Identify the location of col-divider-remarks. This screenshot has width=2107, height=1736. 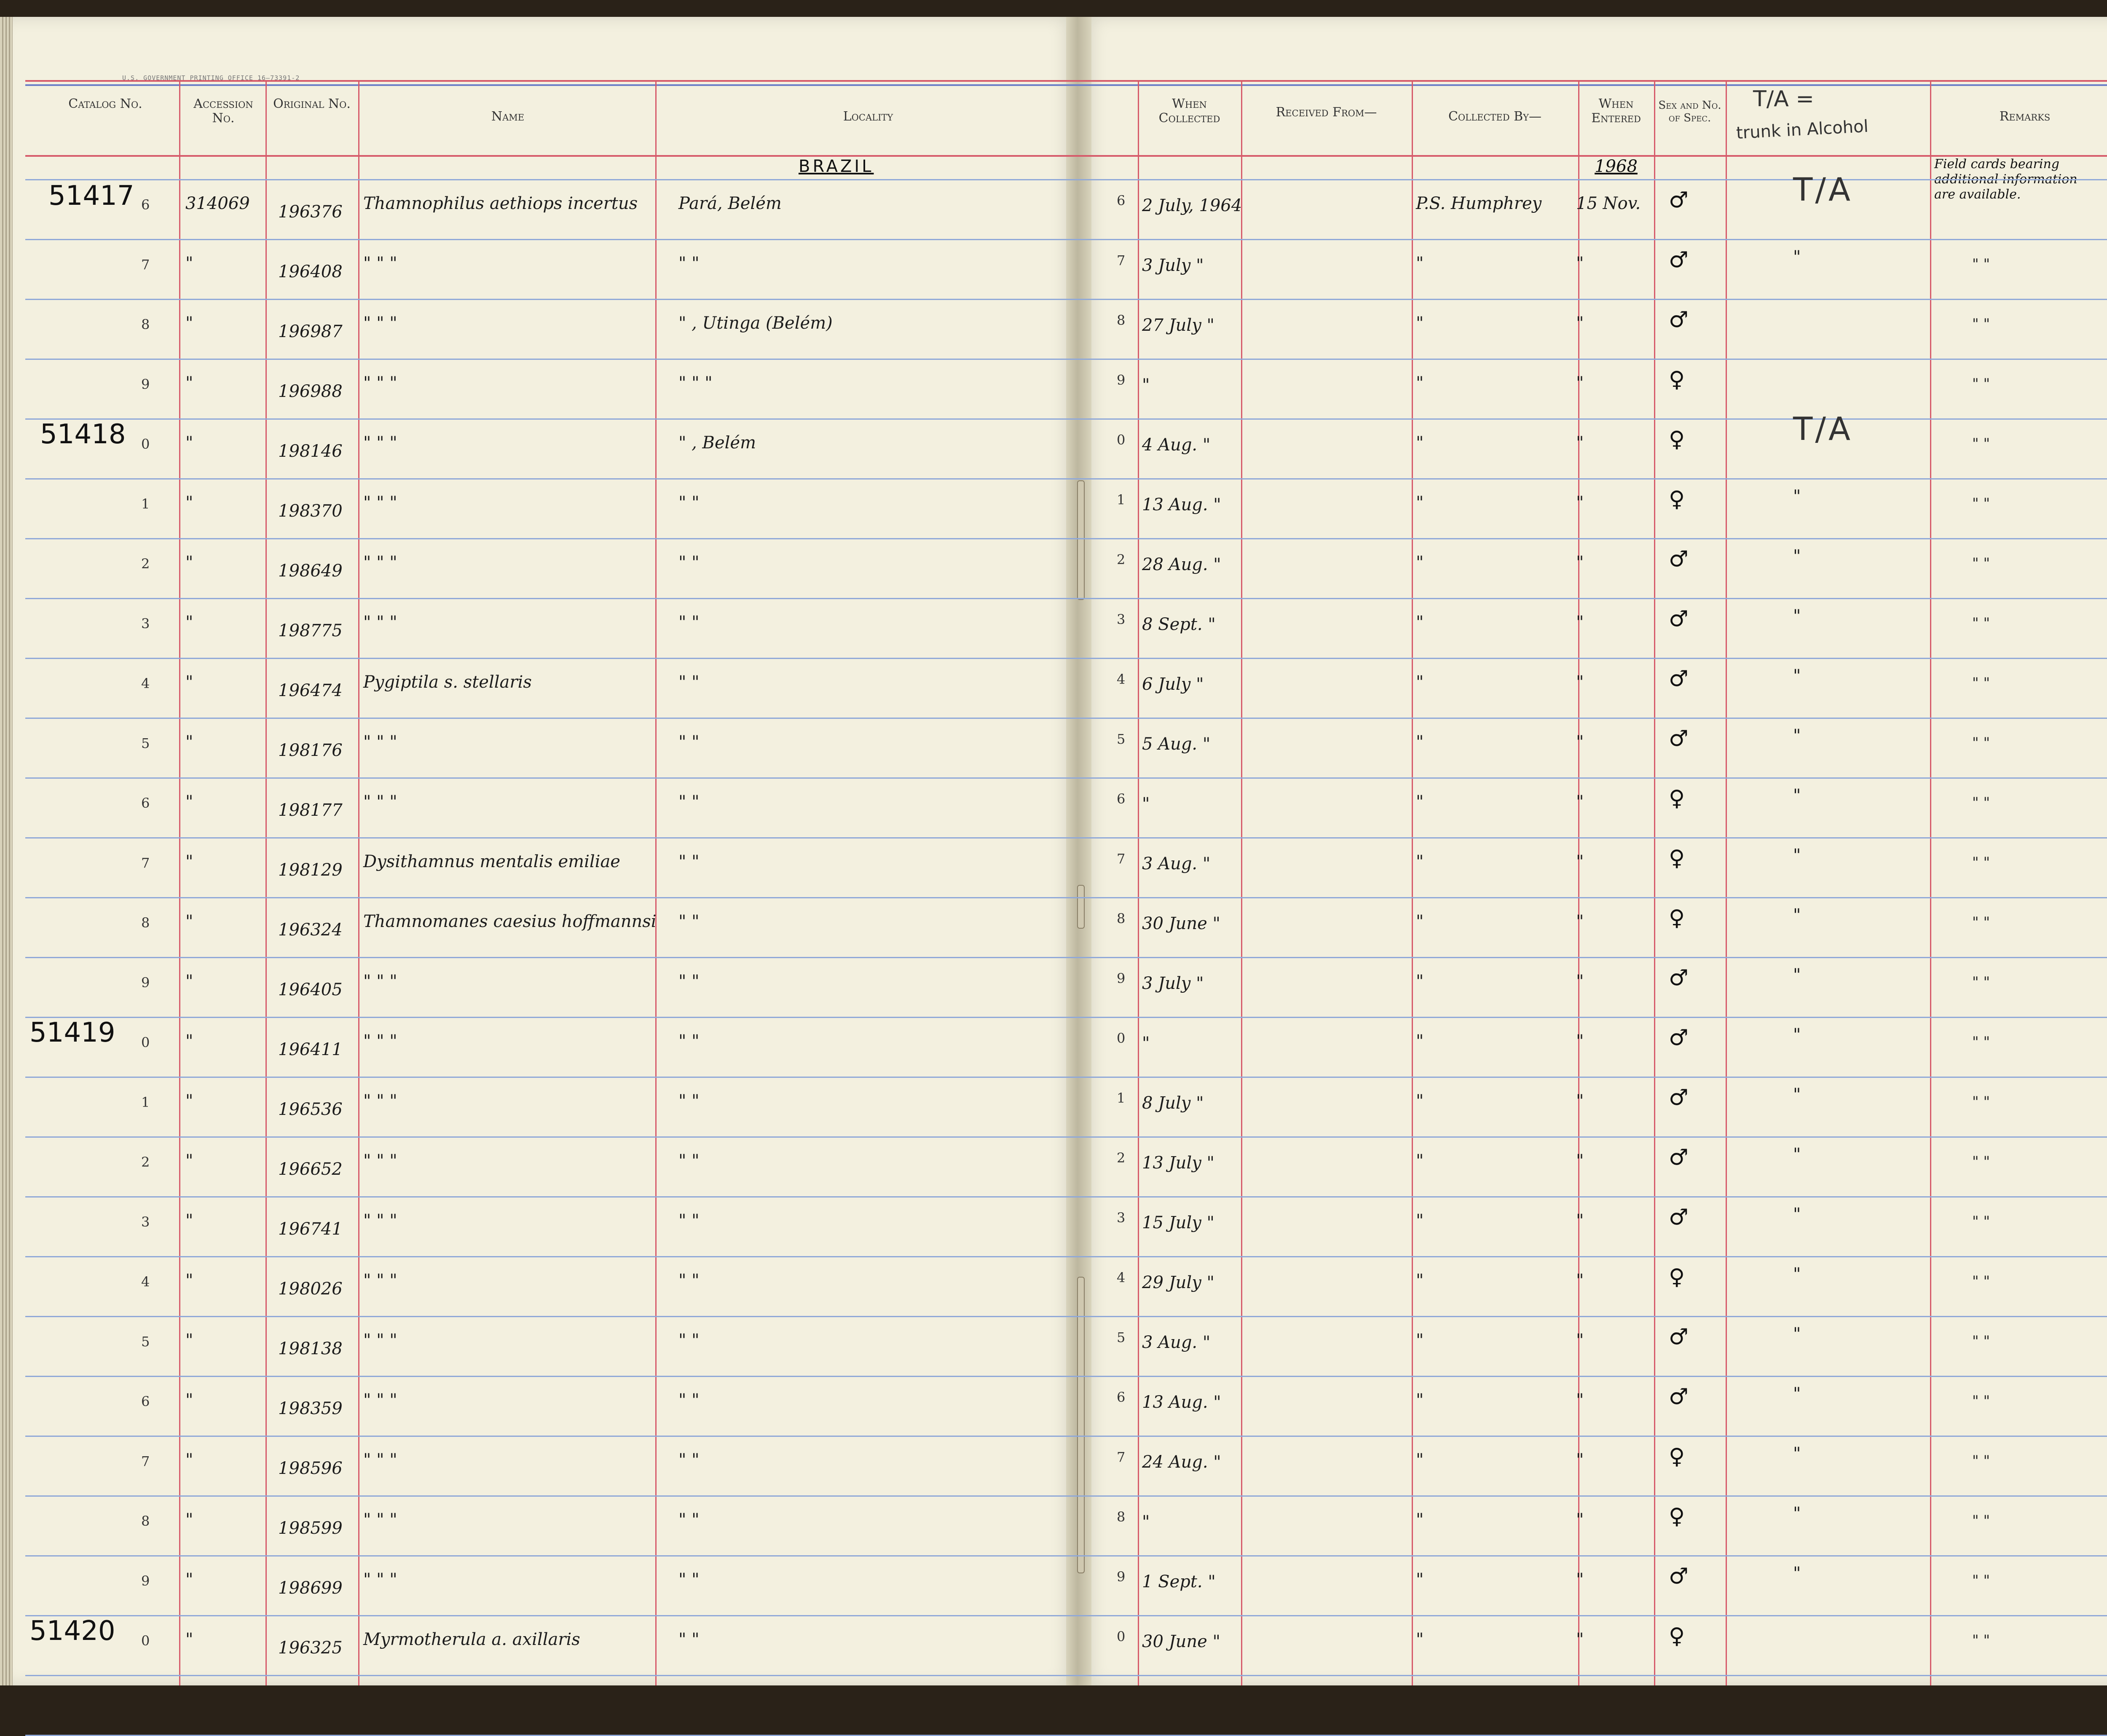
(1930, 882).